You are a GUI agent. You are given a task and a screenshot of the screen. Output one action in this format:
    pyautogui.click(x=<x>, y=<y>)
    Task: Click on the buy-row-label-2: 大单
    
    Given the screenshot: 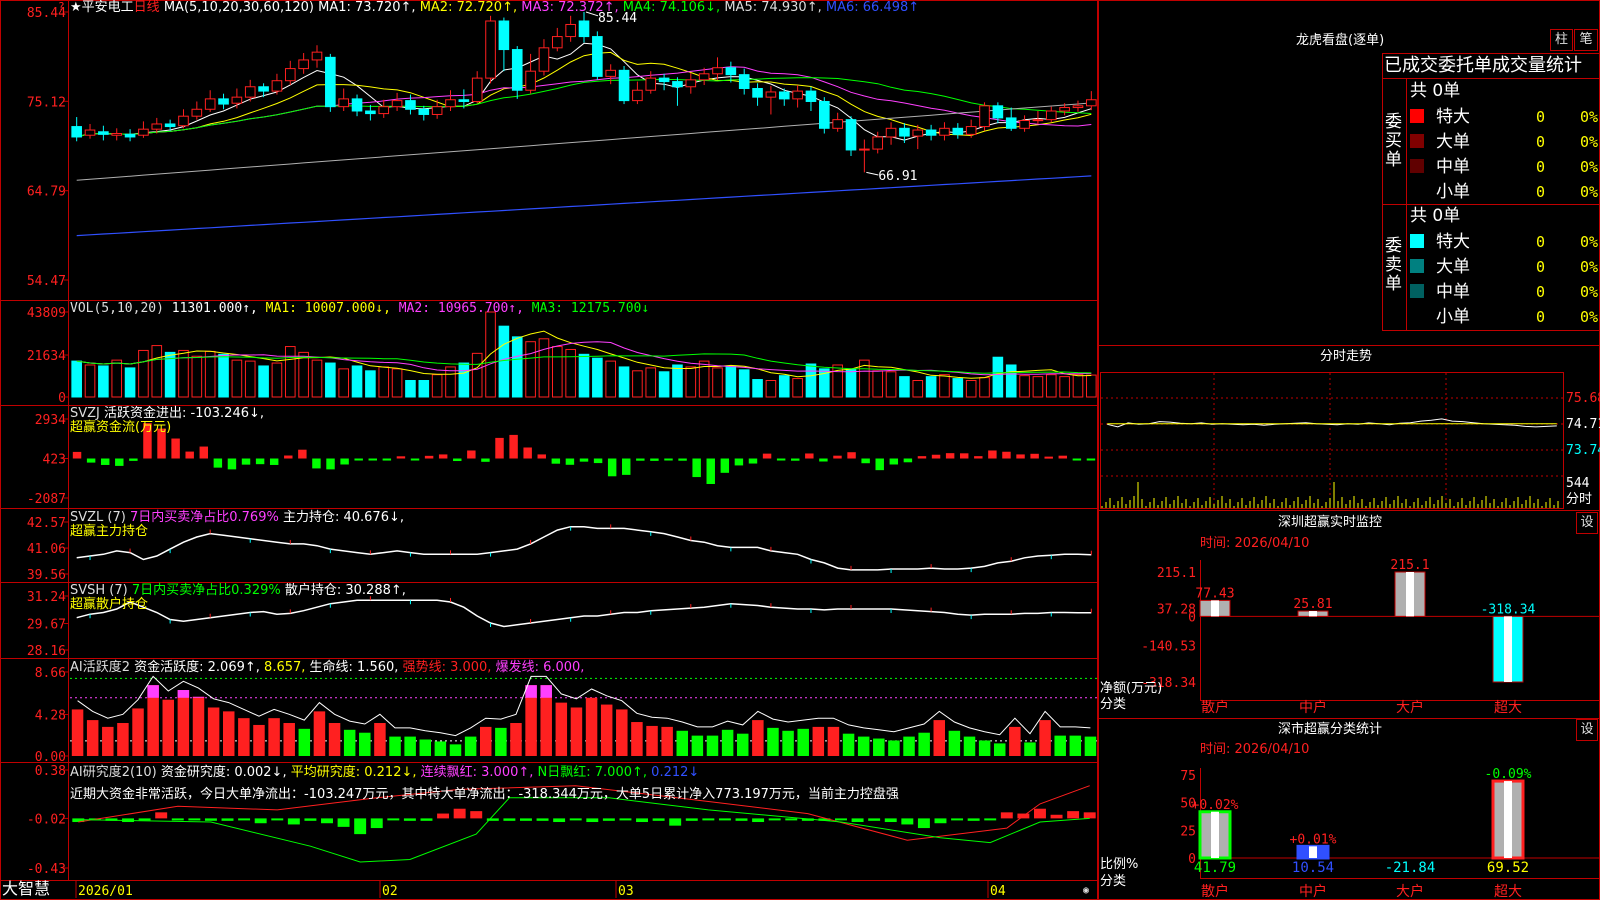 What is the action you would take?
    pyautogui.click(x=1453, y=142)
    